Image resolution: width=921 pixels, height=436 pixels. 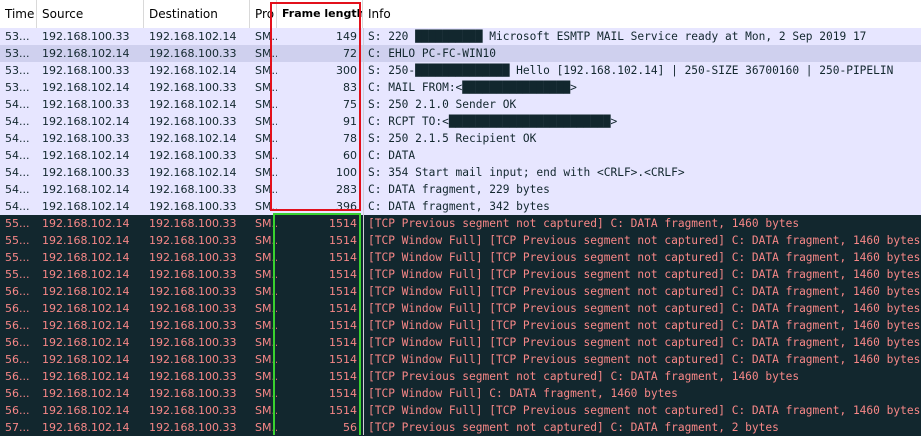 I want to click on frame-length-highlight-green, so click(x=317, y=324).